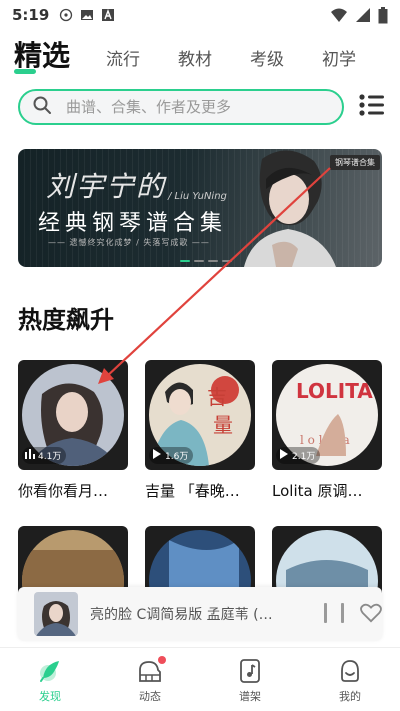 The height and width of the screenshot is (711, 400). Describe the element at coordinates (66, 15) in the screenshot. I see `podcast-icon` at that location.